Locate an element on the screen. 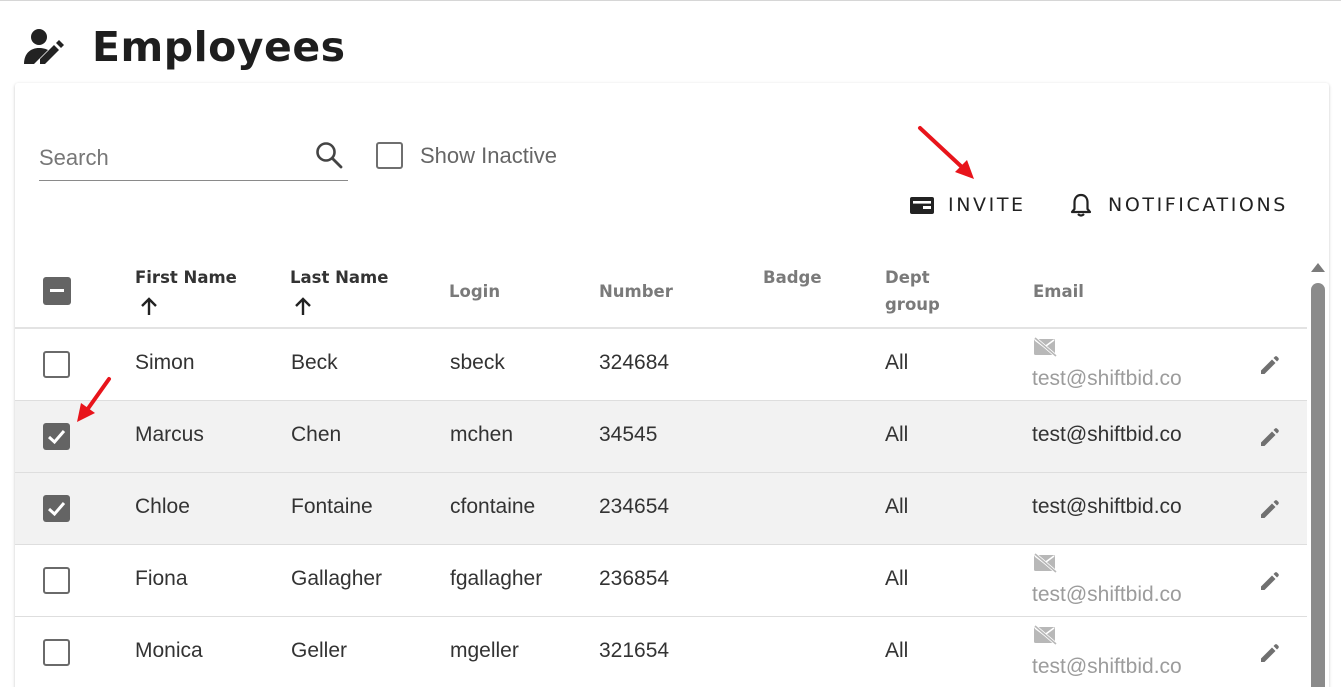  notifications-label: NOTIFICATIONS is located at coordinates (1198, 205).